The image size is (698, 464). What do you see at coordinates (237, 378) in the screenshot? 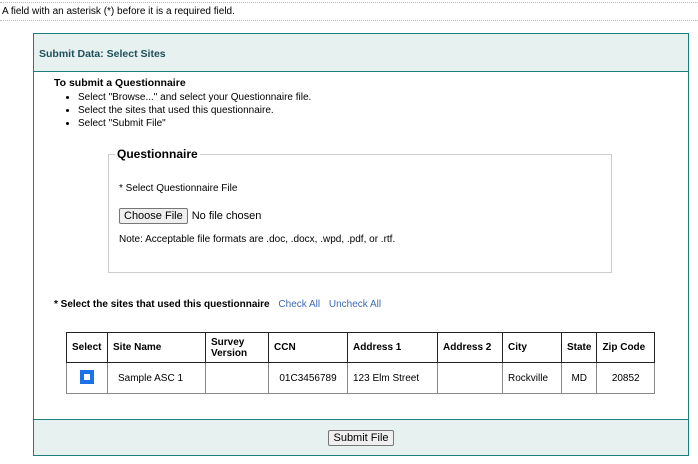
I see `survey-version` at bounding box center [237, 378].